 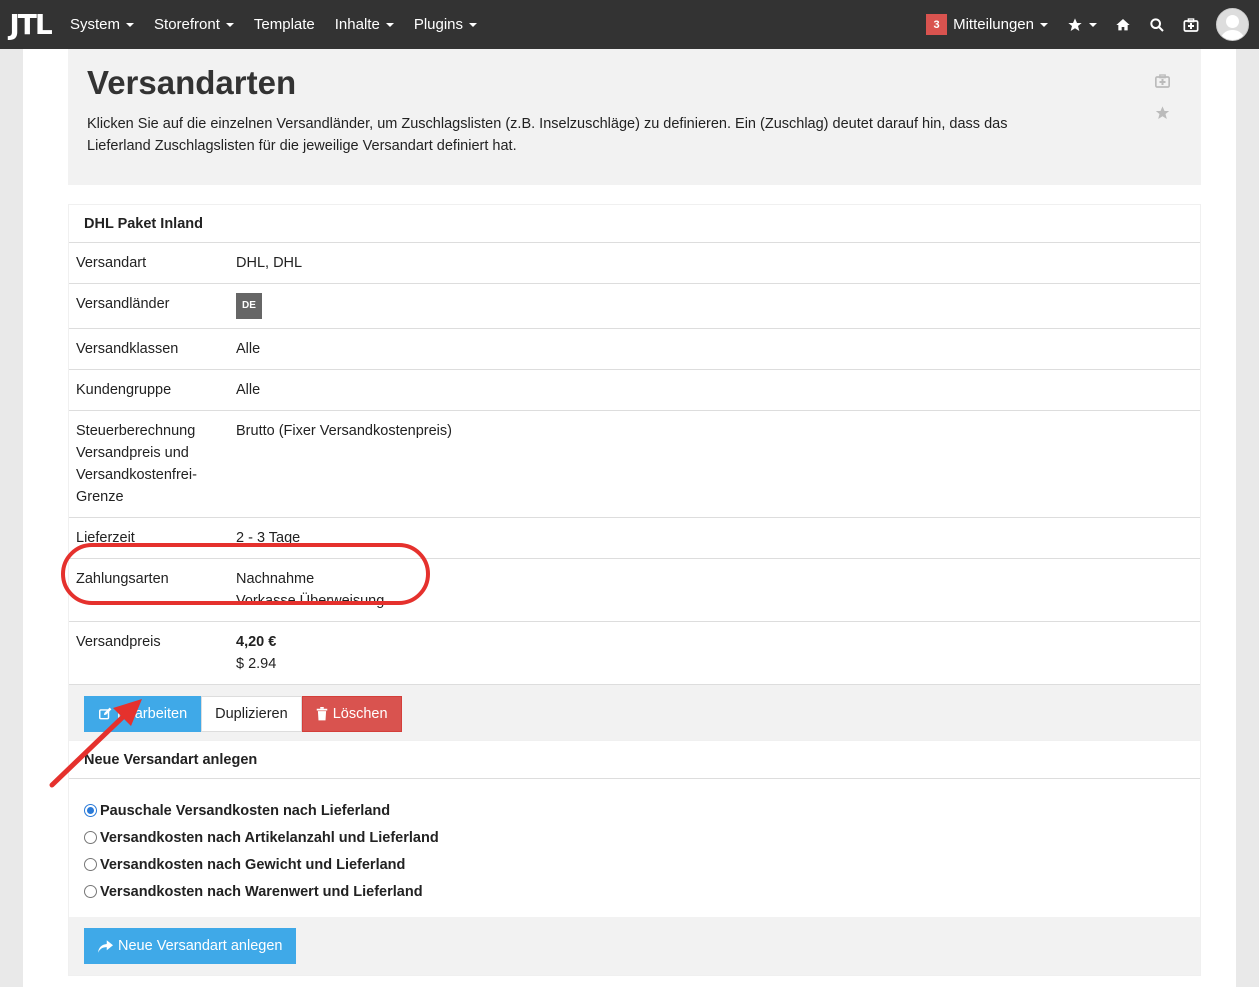 What do you see at coordinates (438, 24) in the screenshot?
I see `nav-plugins-label: Plugins` at bounding box center [438, 24].